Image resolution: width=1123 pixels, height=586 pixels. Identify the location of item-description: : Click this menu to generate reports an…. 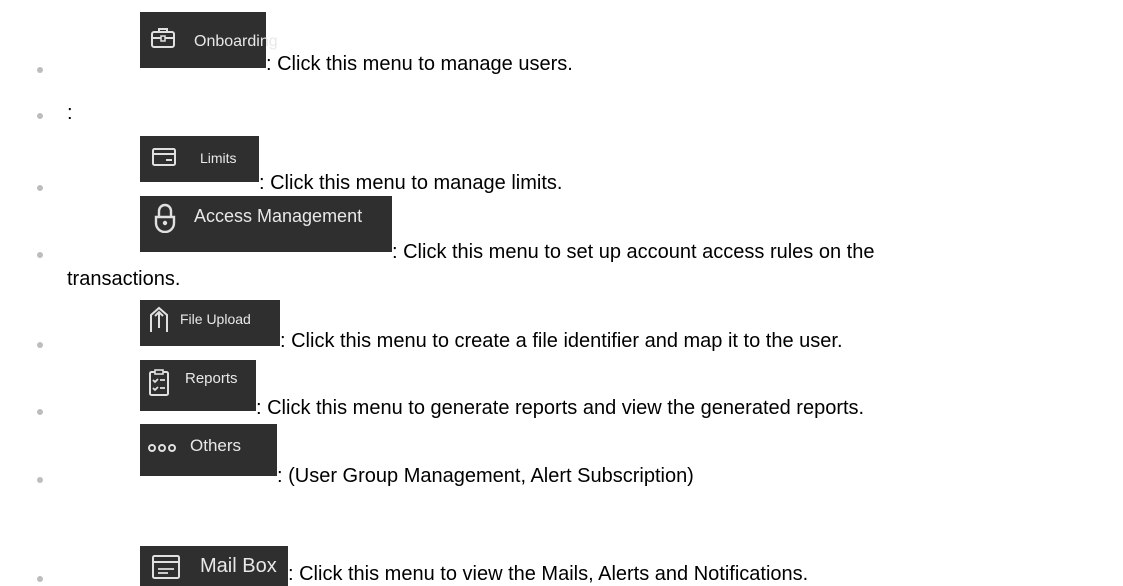
(560, 408).